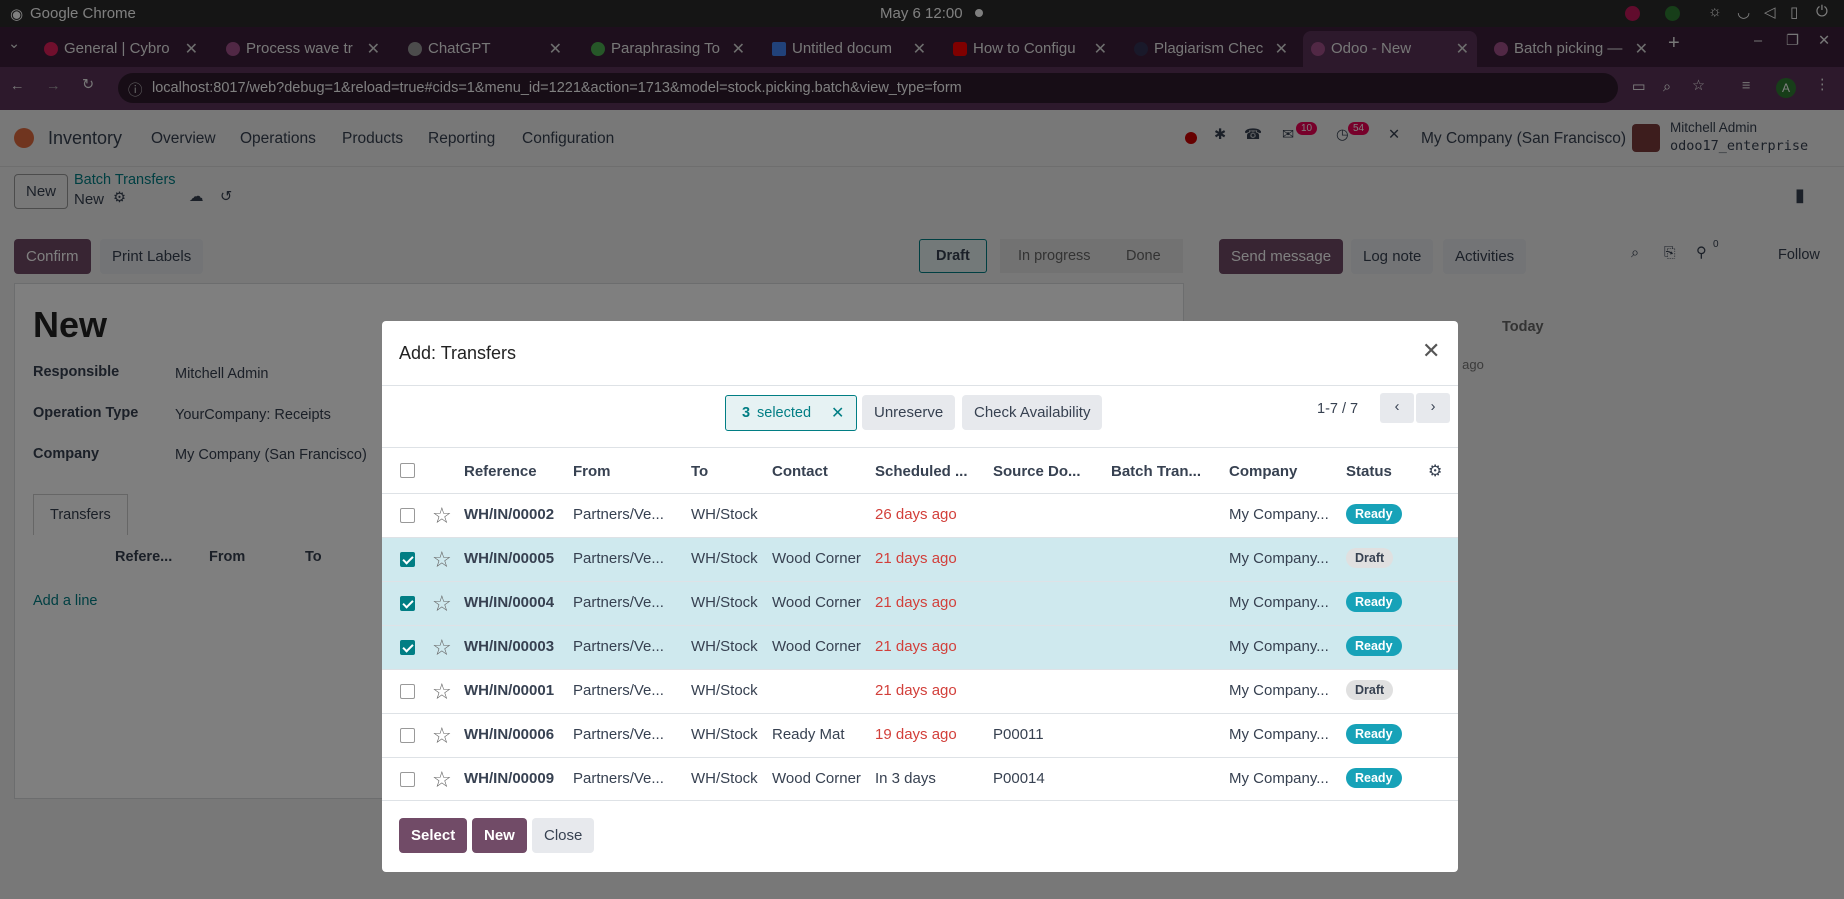 The height and width of the screenshot is (899, 1844). I want to click on selected-count: 3, so click(746, 413).